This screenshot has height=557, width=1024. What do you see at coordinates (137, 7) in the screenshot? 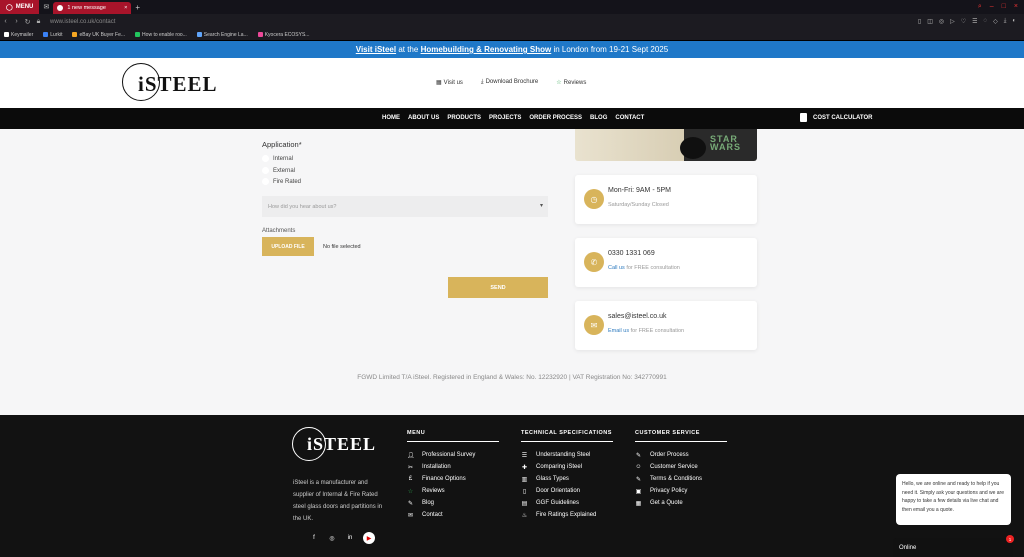
I see `new-tab-icon: +` at bounding box center [137, 7].